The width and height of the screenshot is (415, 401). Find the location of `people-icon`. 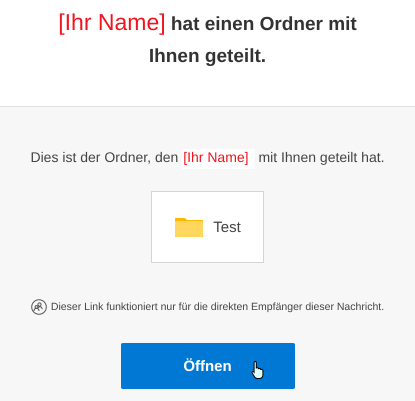

people-icon is located at coordinates (38, 307).